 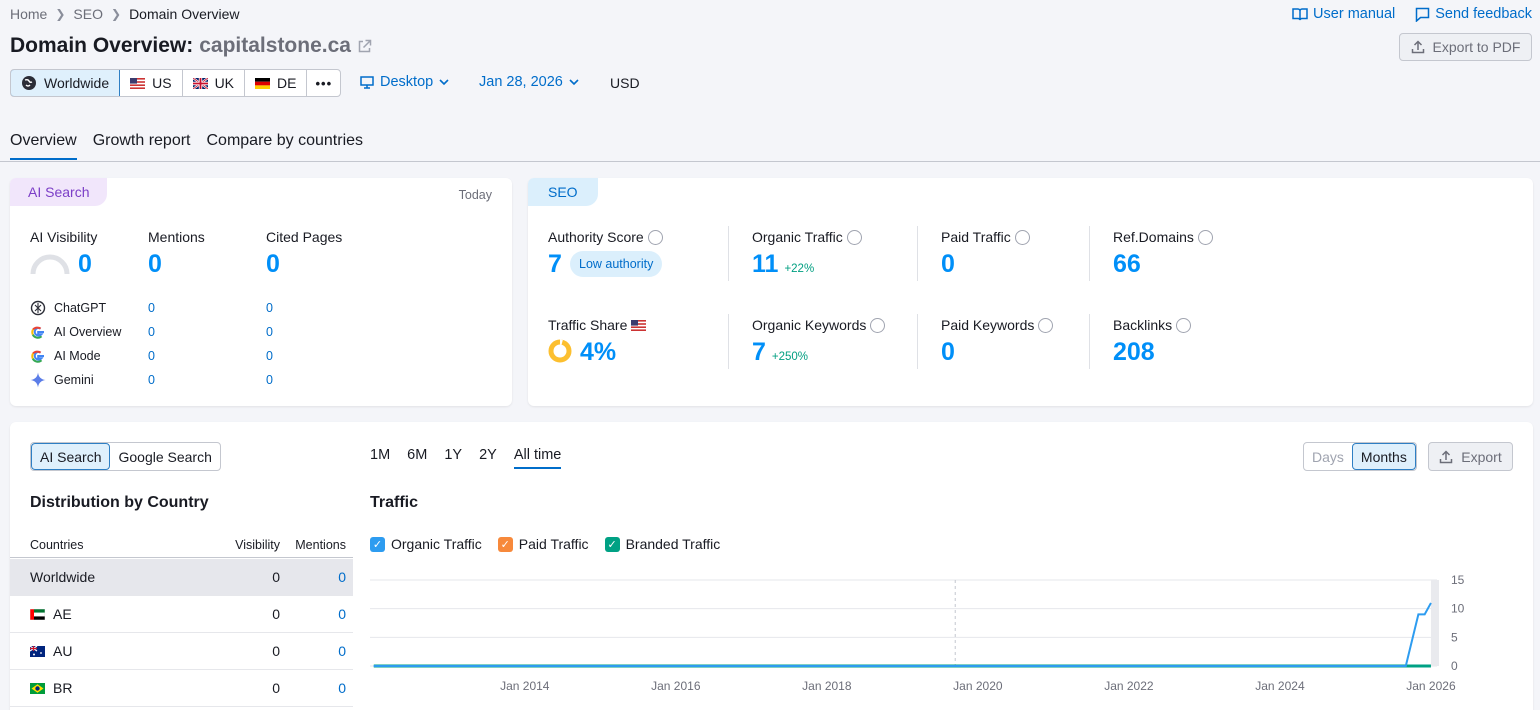 What do you see at coordinates (417, 458) in the screenshot?
I see `range-6m: 6M` at bounding box center [417, 458].